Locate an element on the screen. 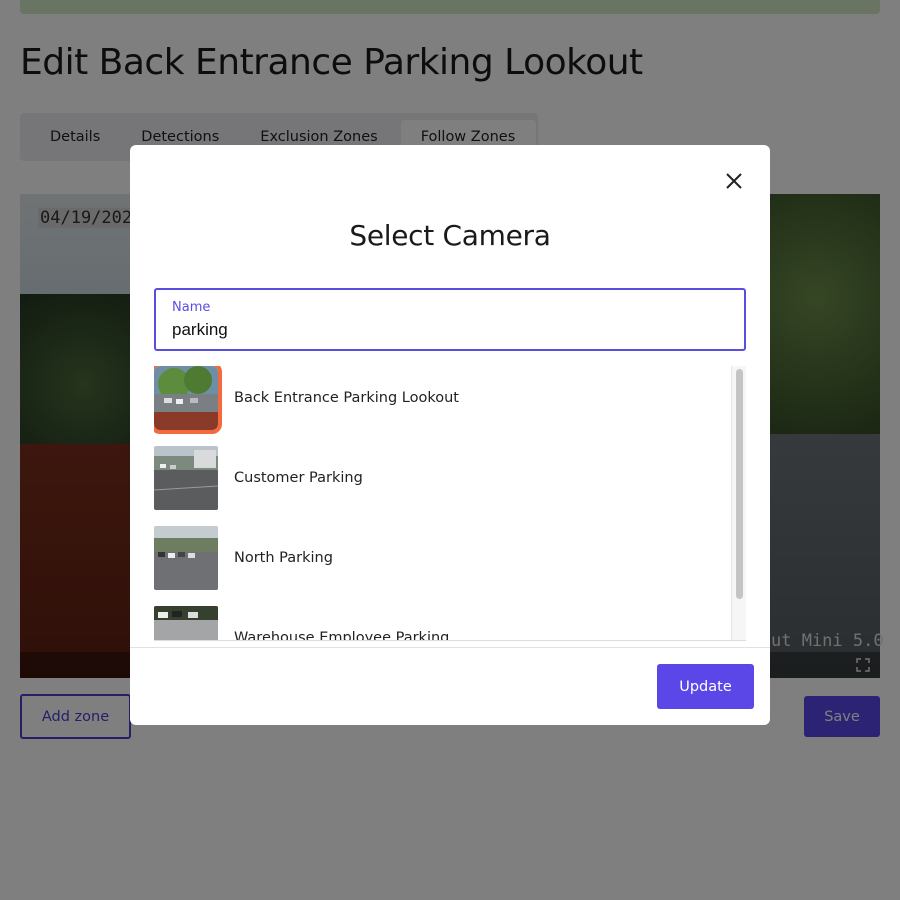  camera-list-item: Customer Parking is located at coordinates (443, 478).